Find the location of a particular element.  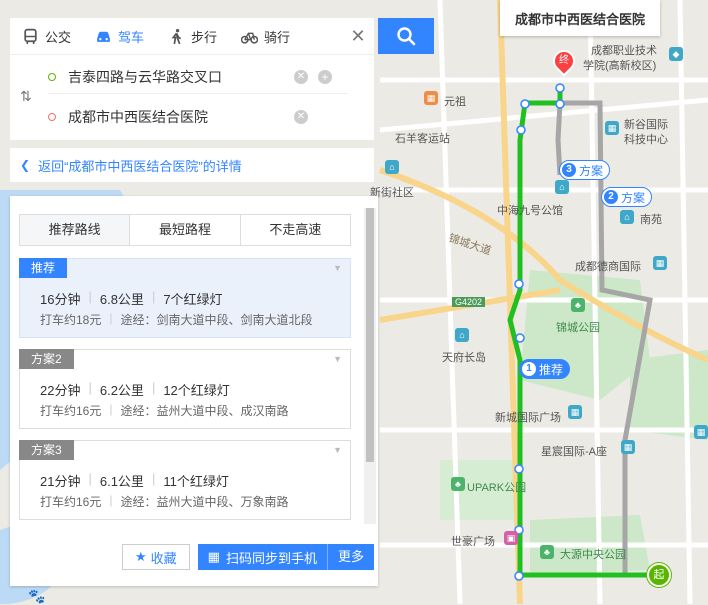

poi-label-zhonghai: 中海九号公馆 is located at coordinates (530, 210).